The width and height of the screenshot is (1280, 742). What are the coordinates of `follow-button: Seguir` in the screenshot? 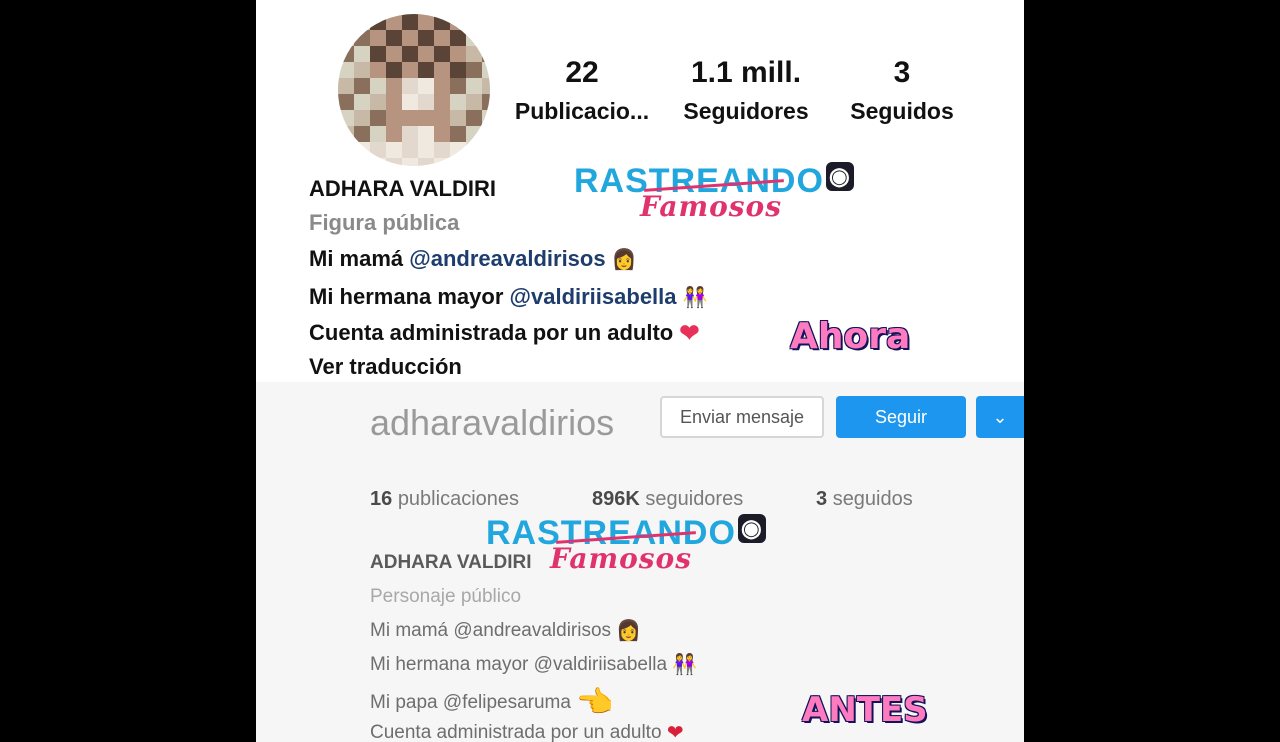 It's located at (901, 417).